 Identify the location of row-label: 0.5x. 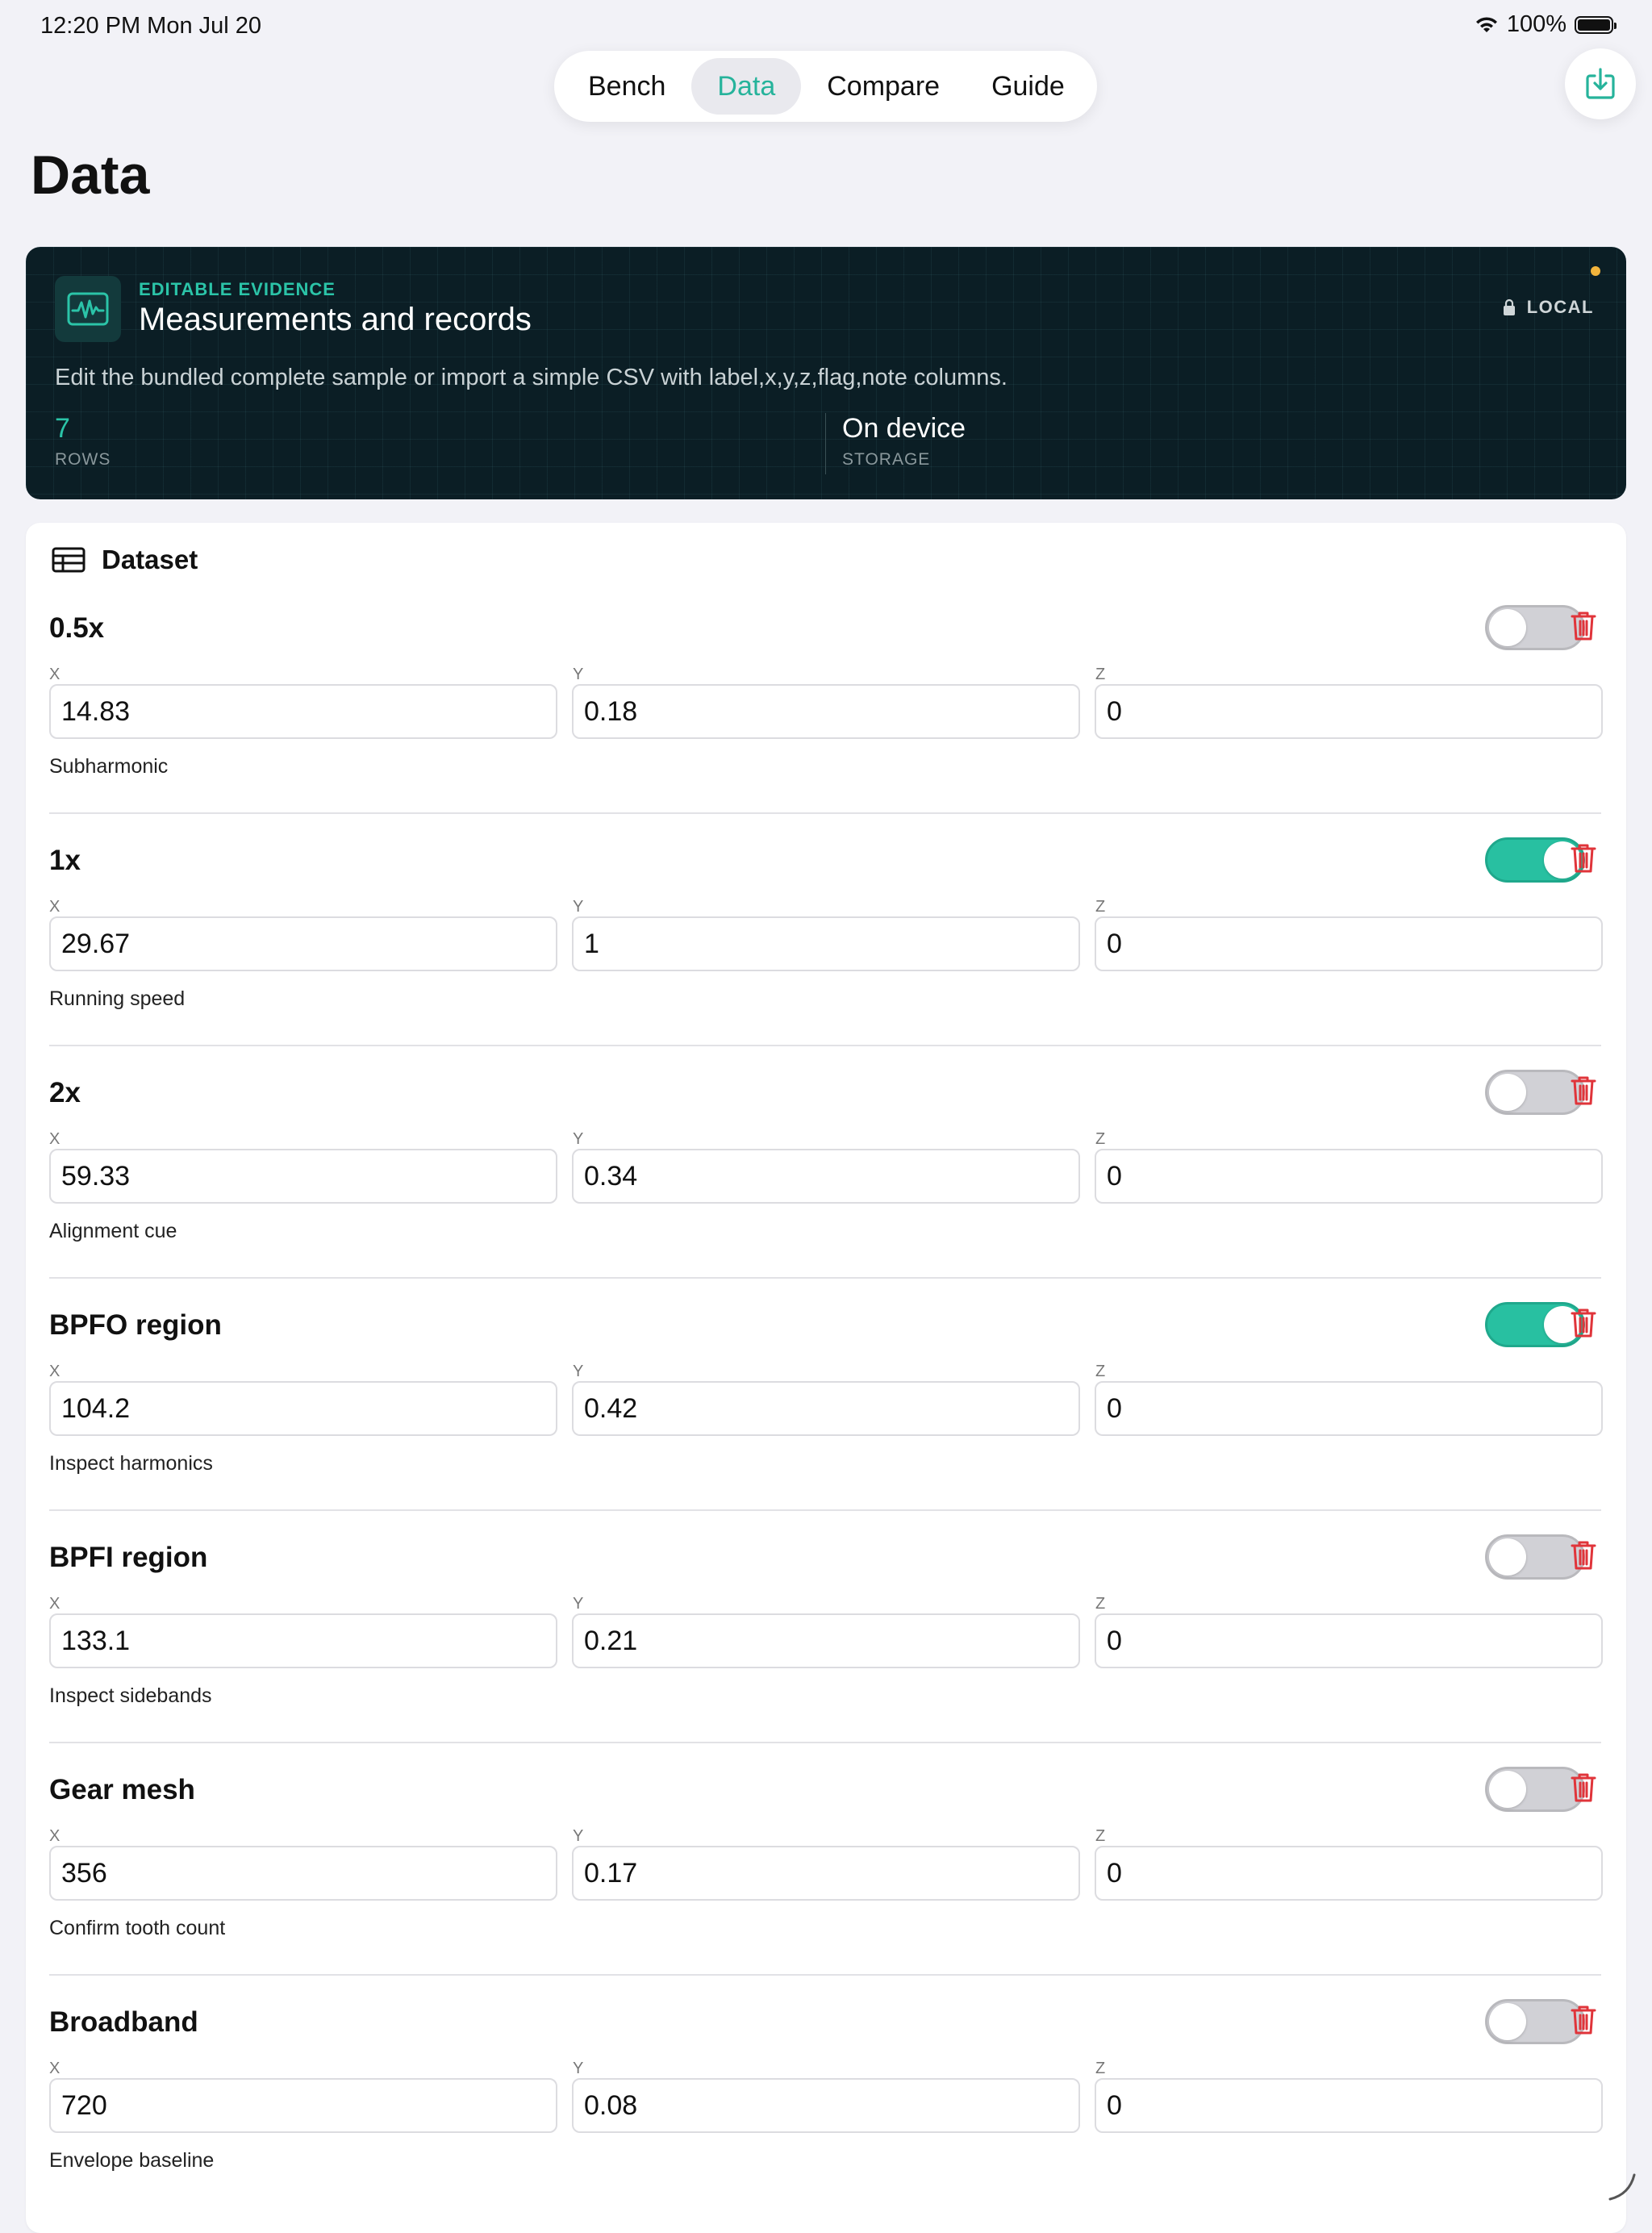
(77, 628).